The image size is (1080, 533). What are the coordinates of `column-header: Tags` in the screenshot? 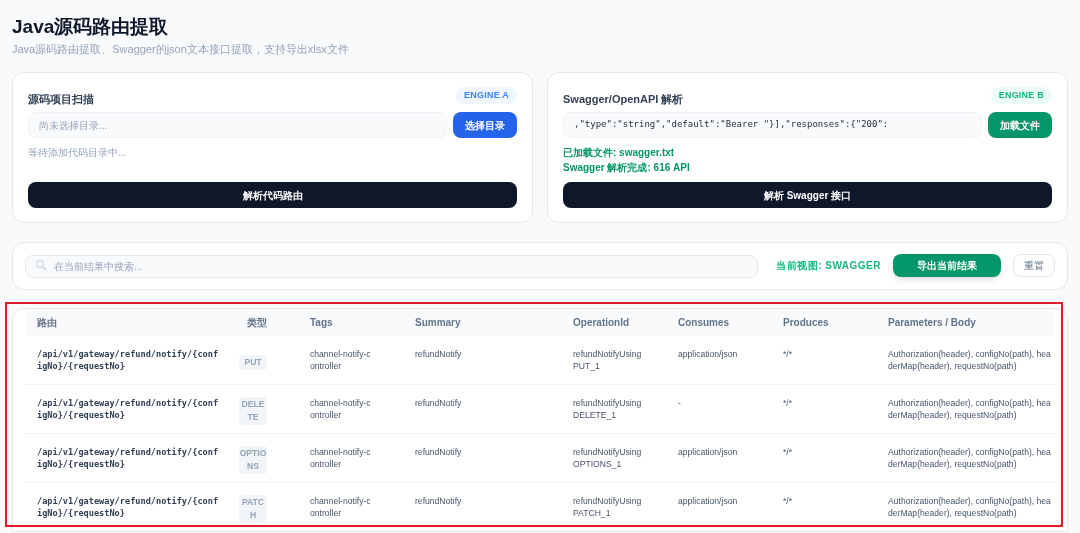 It's located at (321, 322).